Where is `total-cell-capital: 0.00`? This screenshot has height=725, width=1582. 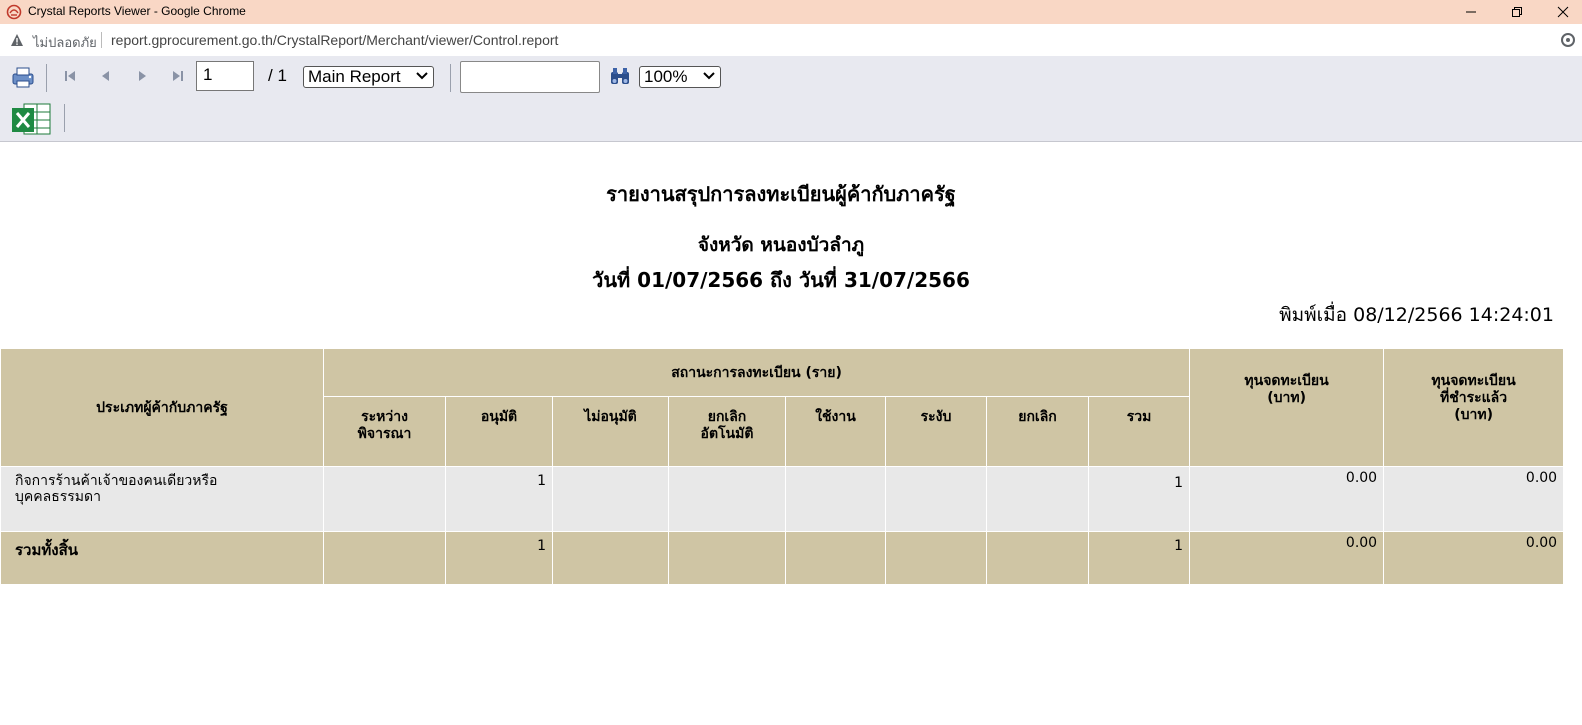
total-cell-capital: 0.00 is located at coordinates (1287, 558).